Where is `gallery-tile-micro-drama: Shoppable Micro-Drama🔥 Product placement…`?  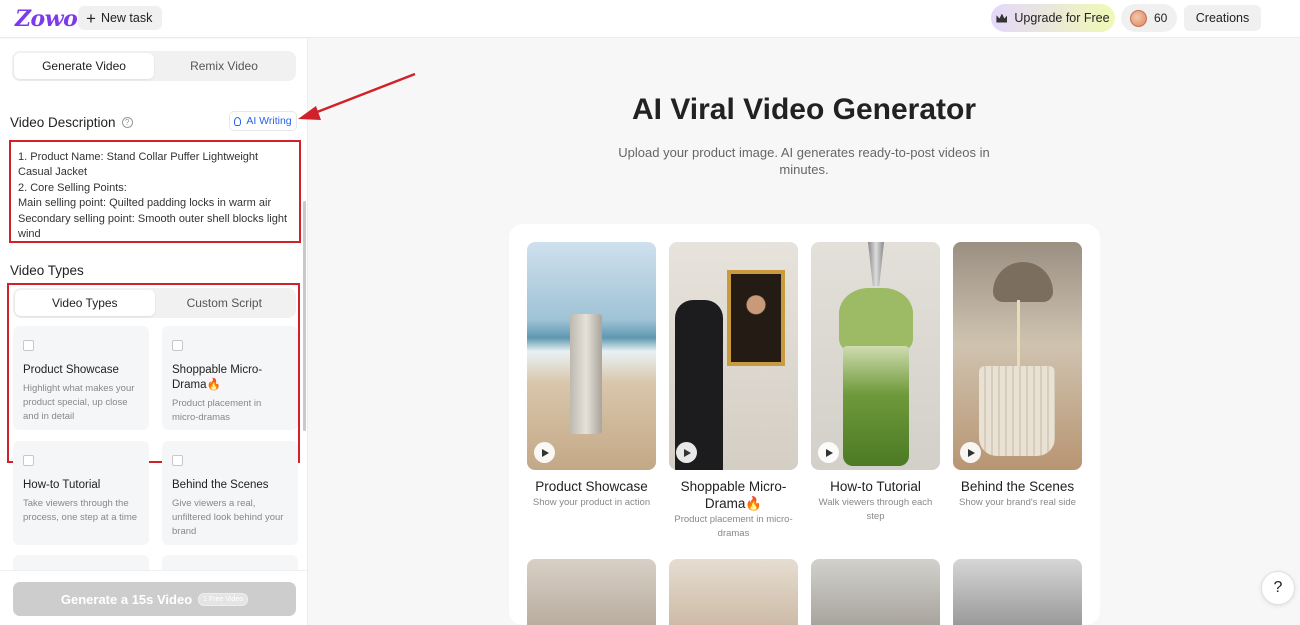 gallery-tile-micro-drama: Shoppable Micro-Drama🔥 Product placement… is located at coordinates (733, 391).